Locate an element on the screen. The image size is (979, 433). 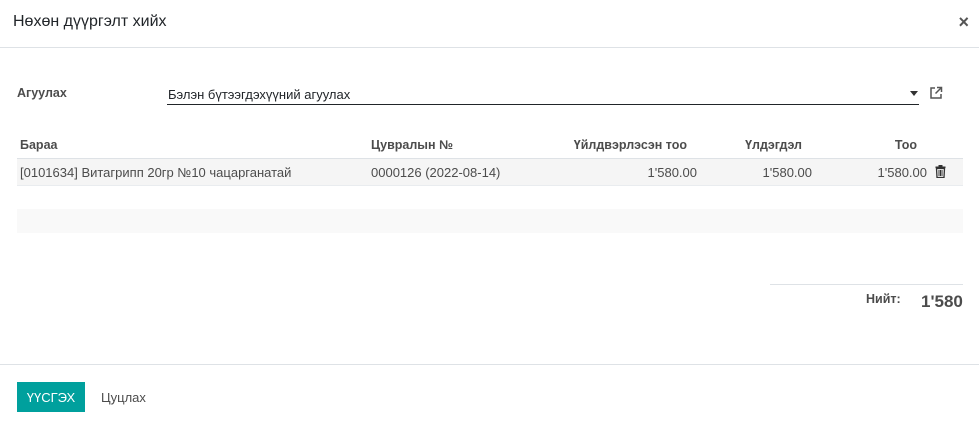
close-icon: × is located at coordinates (963, 22).